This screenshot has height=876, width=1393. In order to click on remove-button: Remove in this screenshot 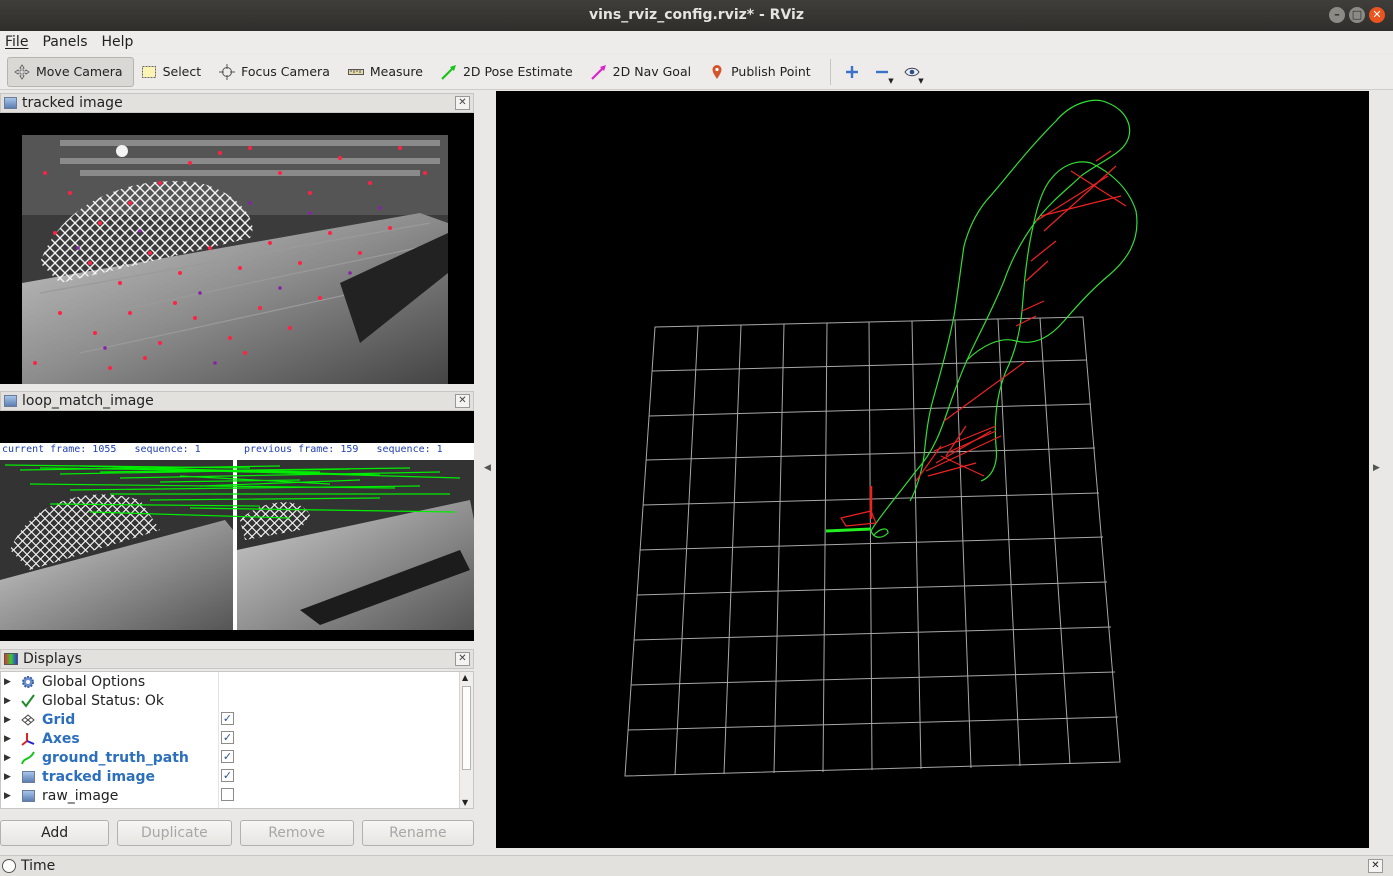, I will do `click(296, 833)`.